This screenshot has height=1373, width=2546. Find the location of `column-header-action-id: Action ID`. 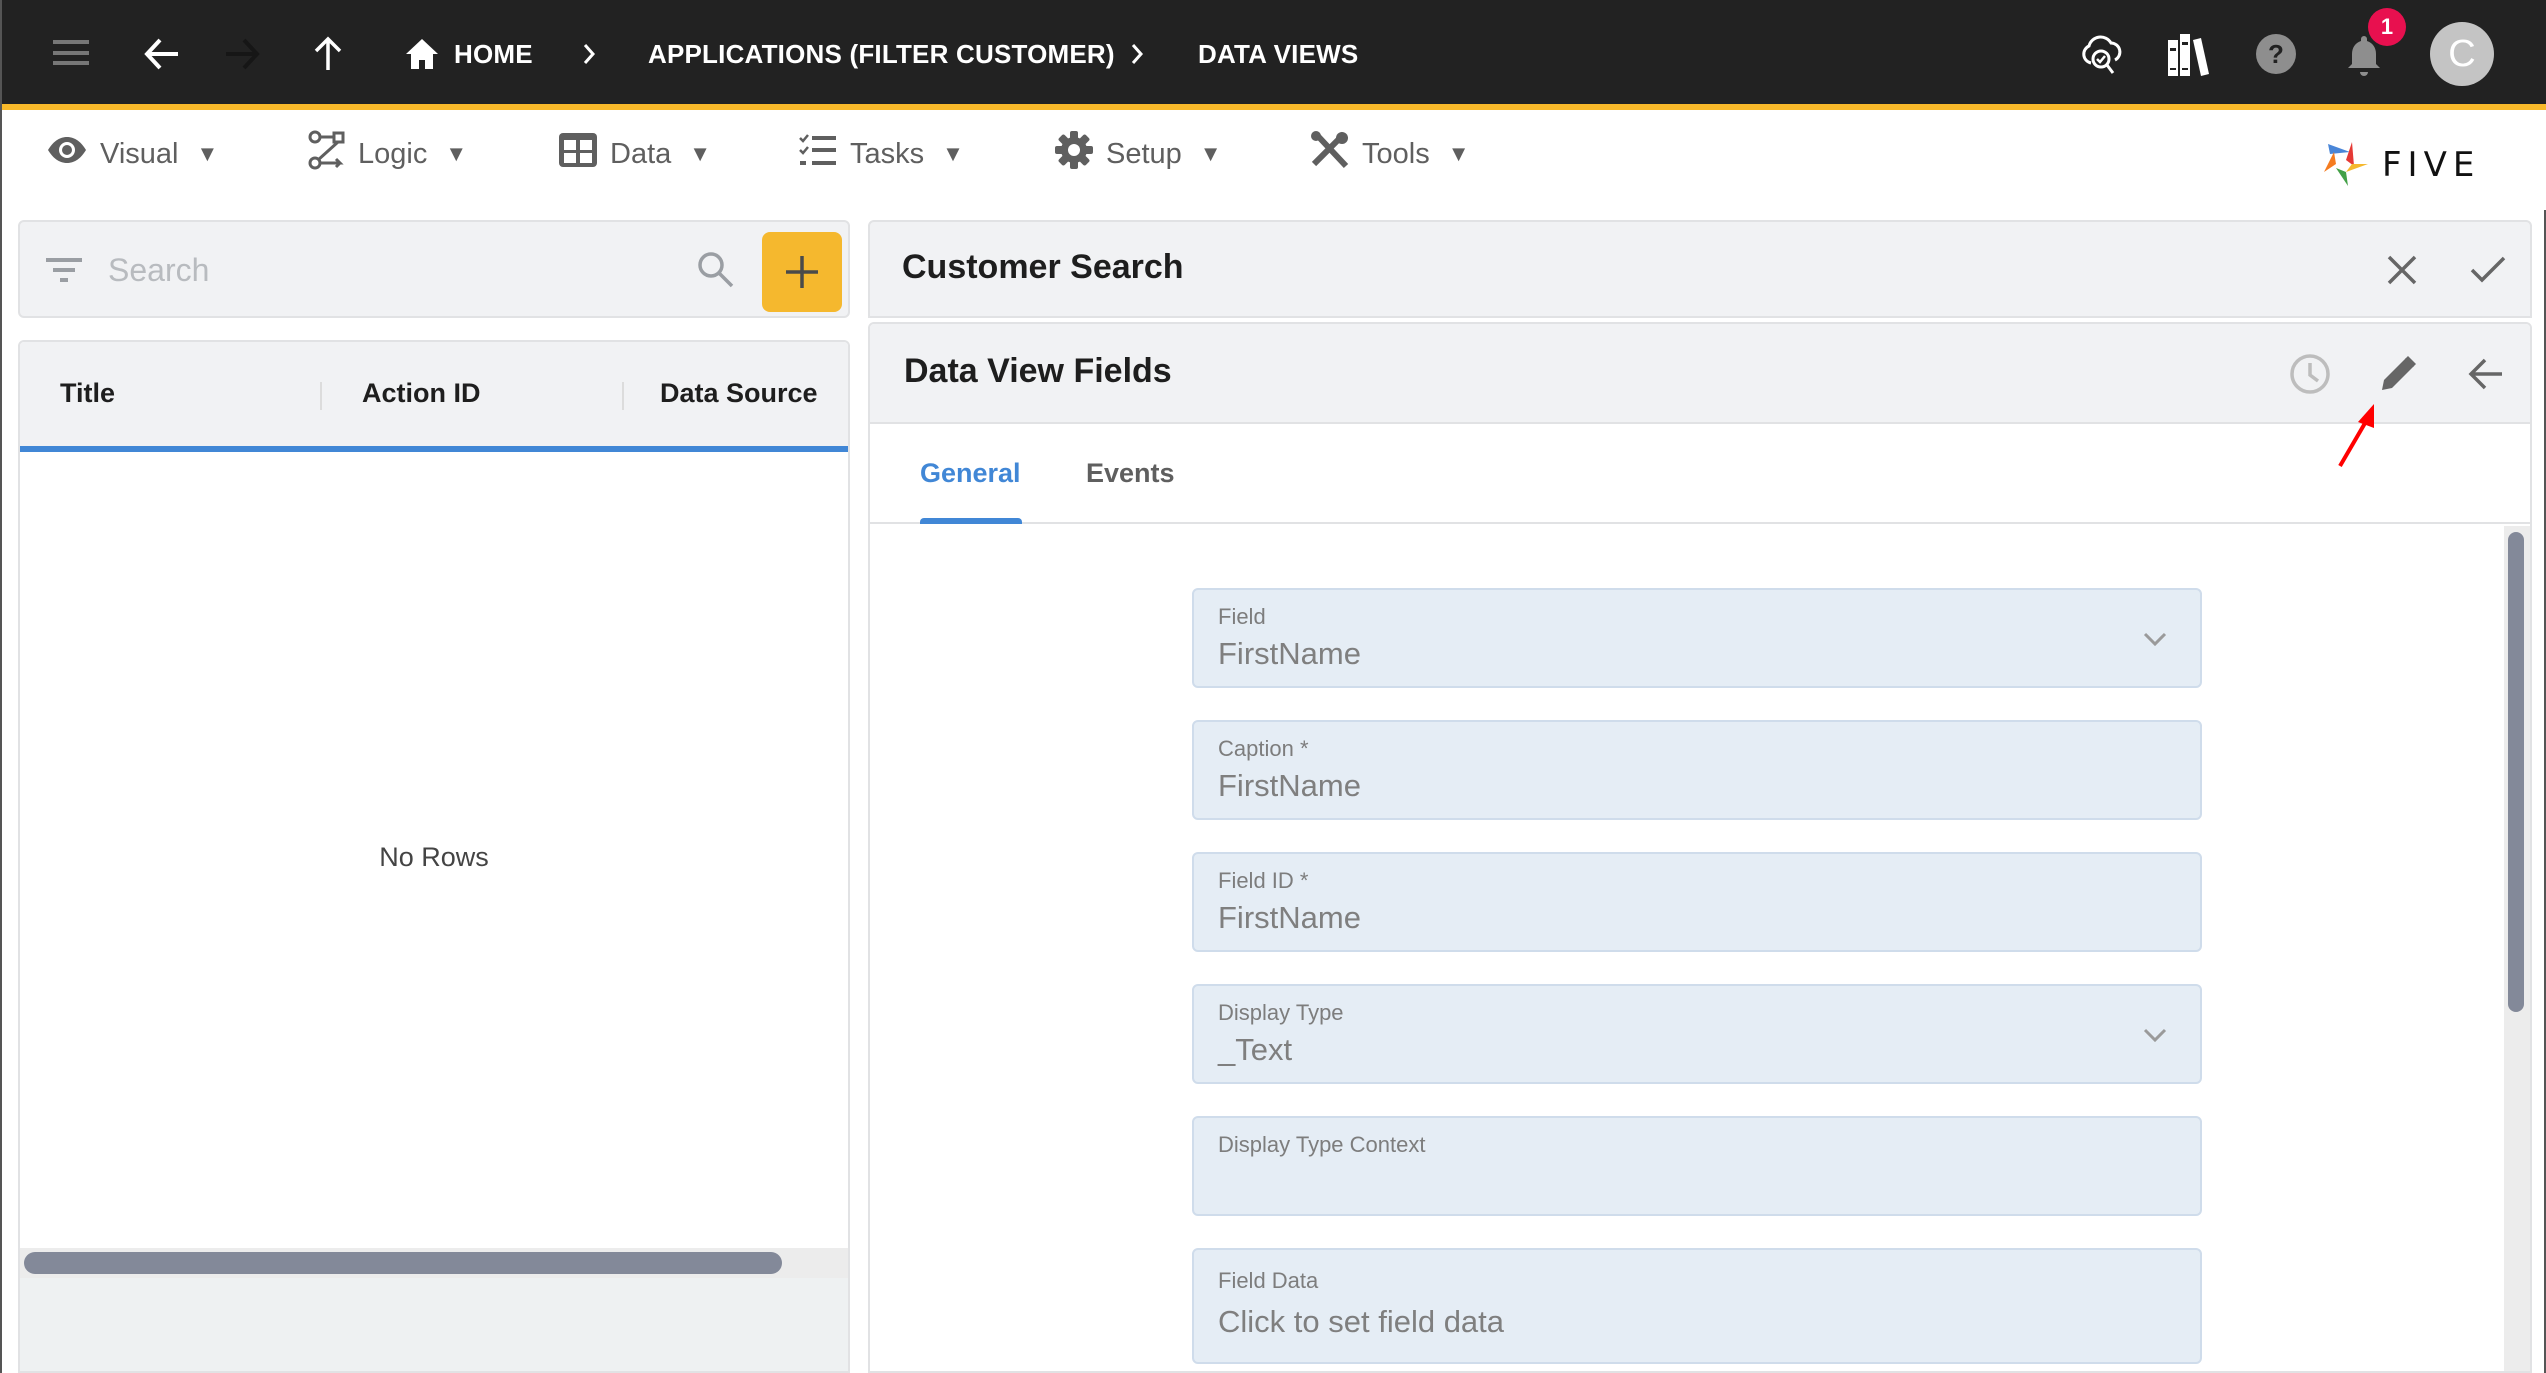

column-header-action-id: Action ID is located at coordinates (421, 393).